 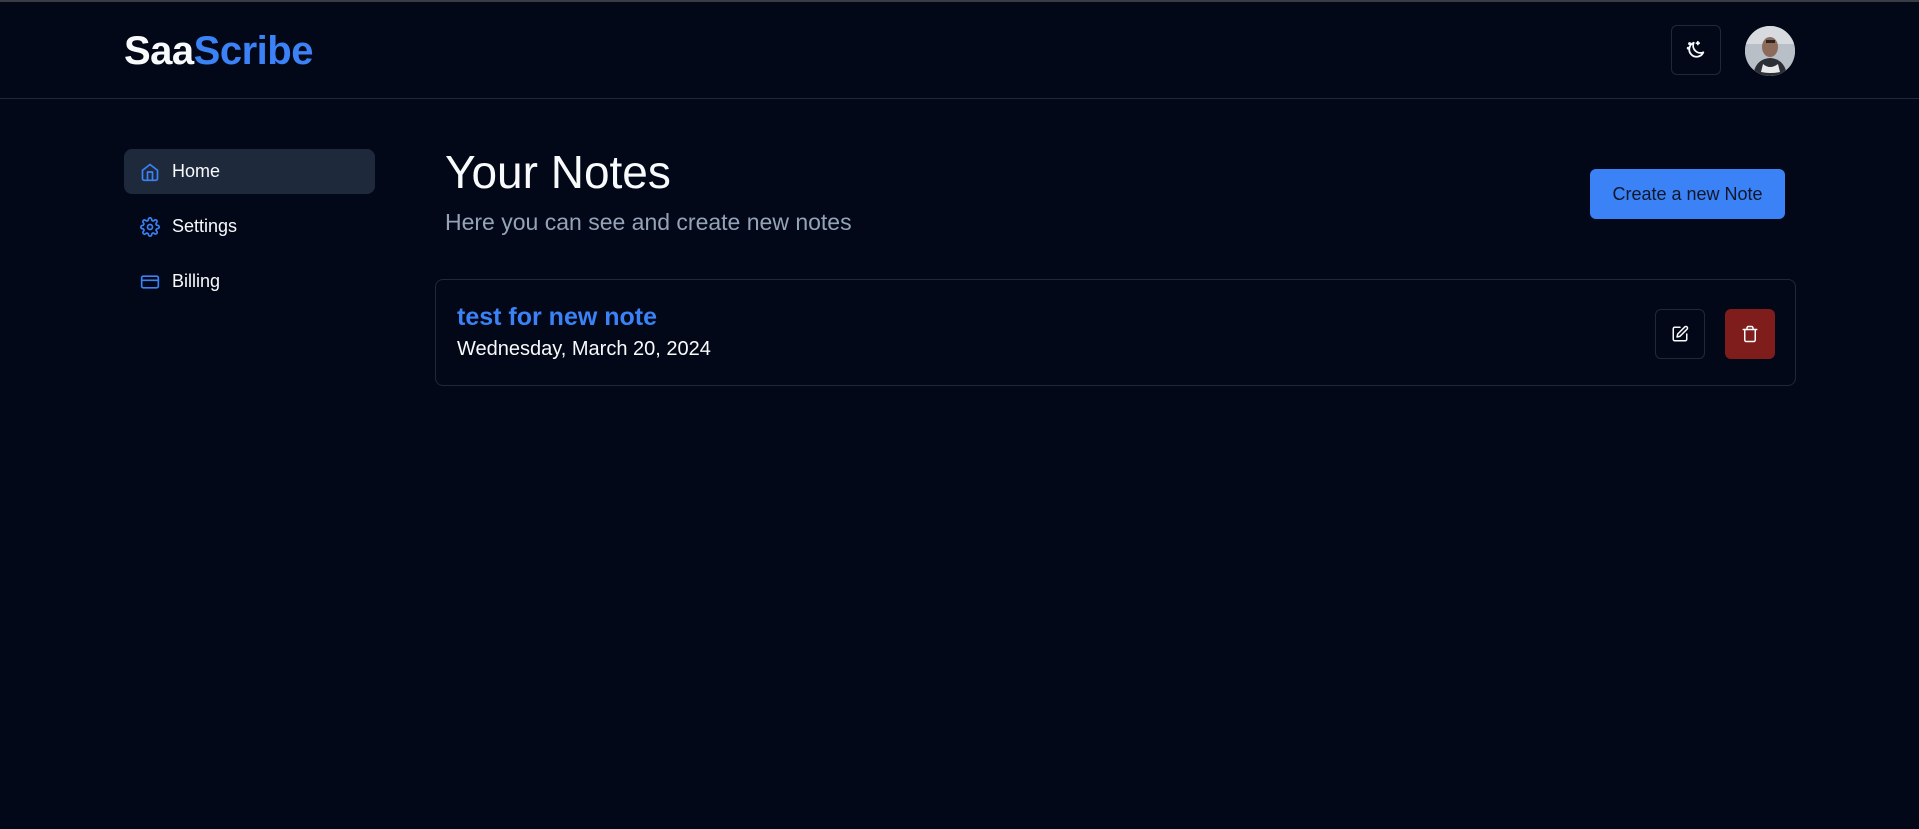 What do you see at coordinates (150, 282) in the screenshot?
I see `credit-card-icon` at bounding box center [150, 282].